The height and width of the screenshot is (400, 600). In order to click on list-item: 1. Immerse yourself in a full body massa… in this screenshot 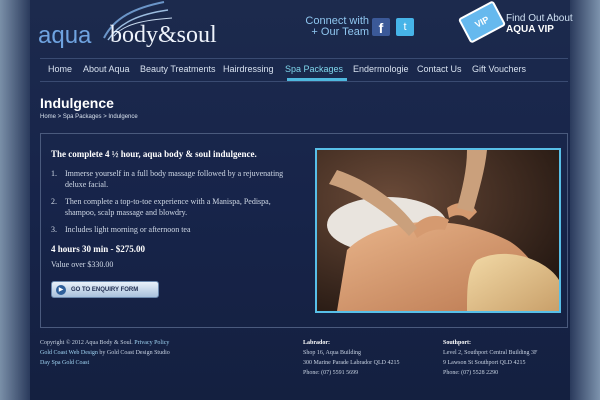, I will do `click(171, 179)`.